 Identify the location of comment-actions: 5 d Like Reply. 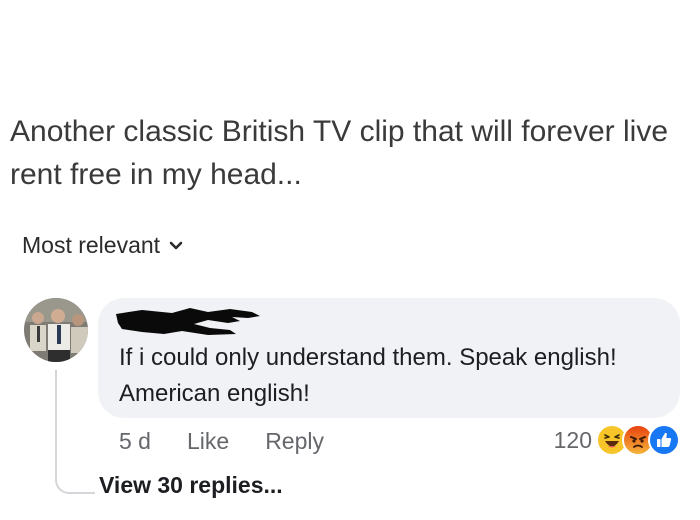
(221, 441).